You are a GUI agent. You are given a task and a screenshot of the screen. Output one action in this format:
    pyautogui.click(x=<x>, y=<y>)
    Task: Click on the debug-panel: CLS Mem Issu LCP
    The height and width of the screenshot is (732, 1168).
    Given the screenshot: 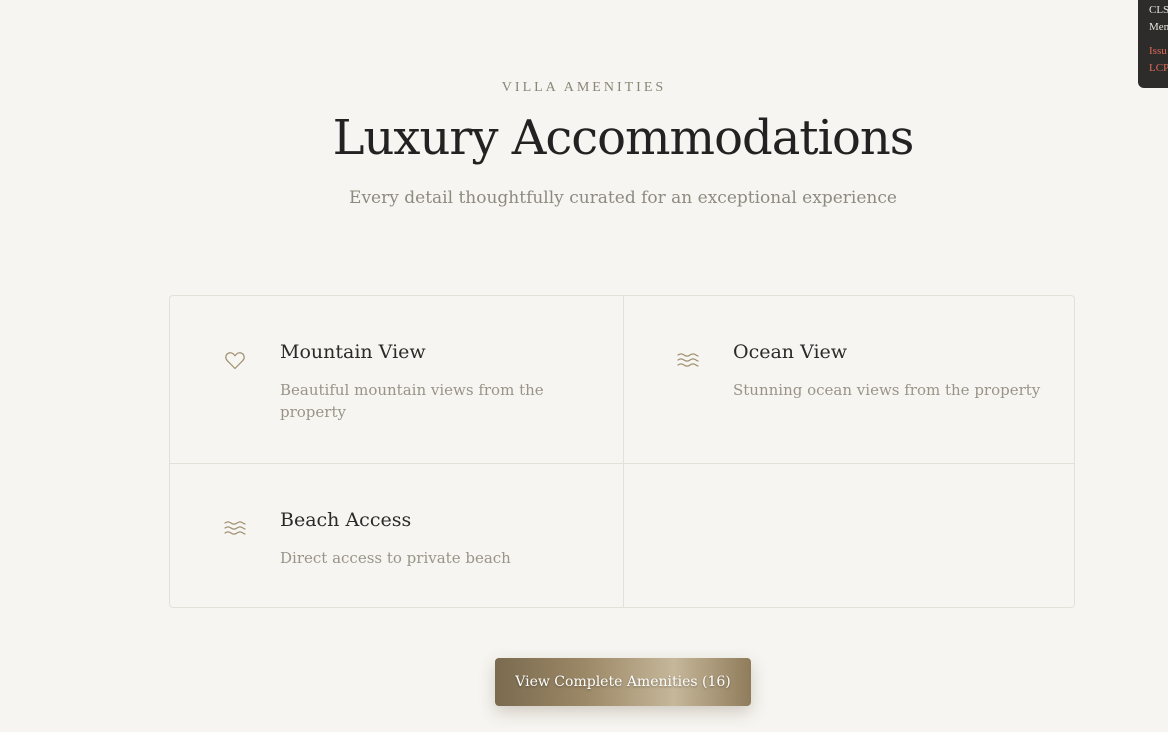 What is the action you would take?
    pyautogui.click(x=1153, y=44)
    